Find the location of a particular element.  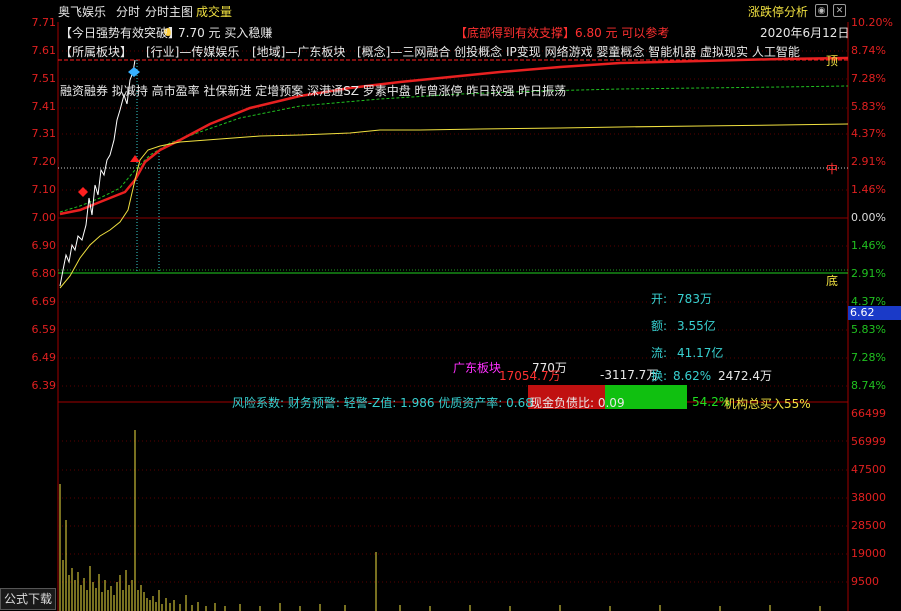

region-label: [地域]—广东板块 is located at coordinates (299, 52).